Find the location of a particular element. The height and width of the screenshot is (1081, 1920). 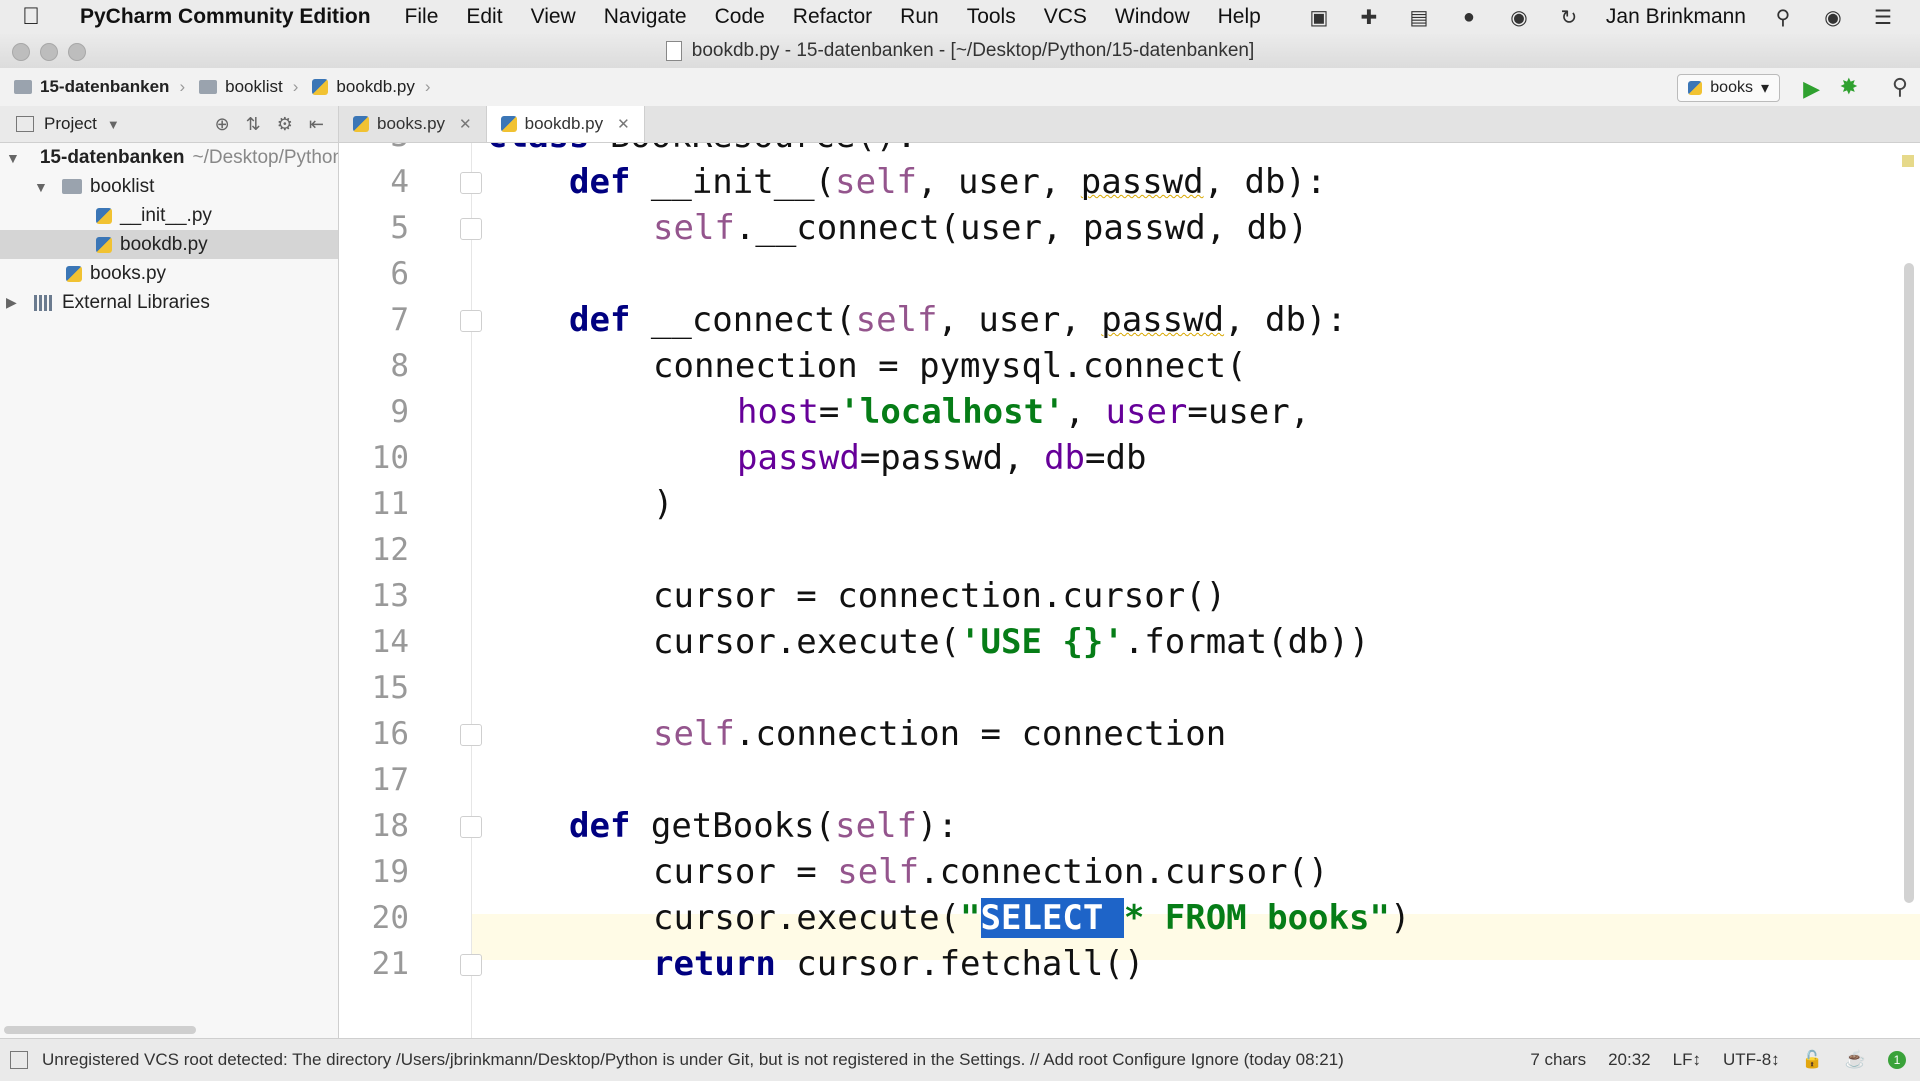

menu-edit: Edit is located at coordinates (484, 17).